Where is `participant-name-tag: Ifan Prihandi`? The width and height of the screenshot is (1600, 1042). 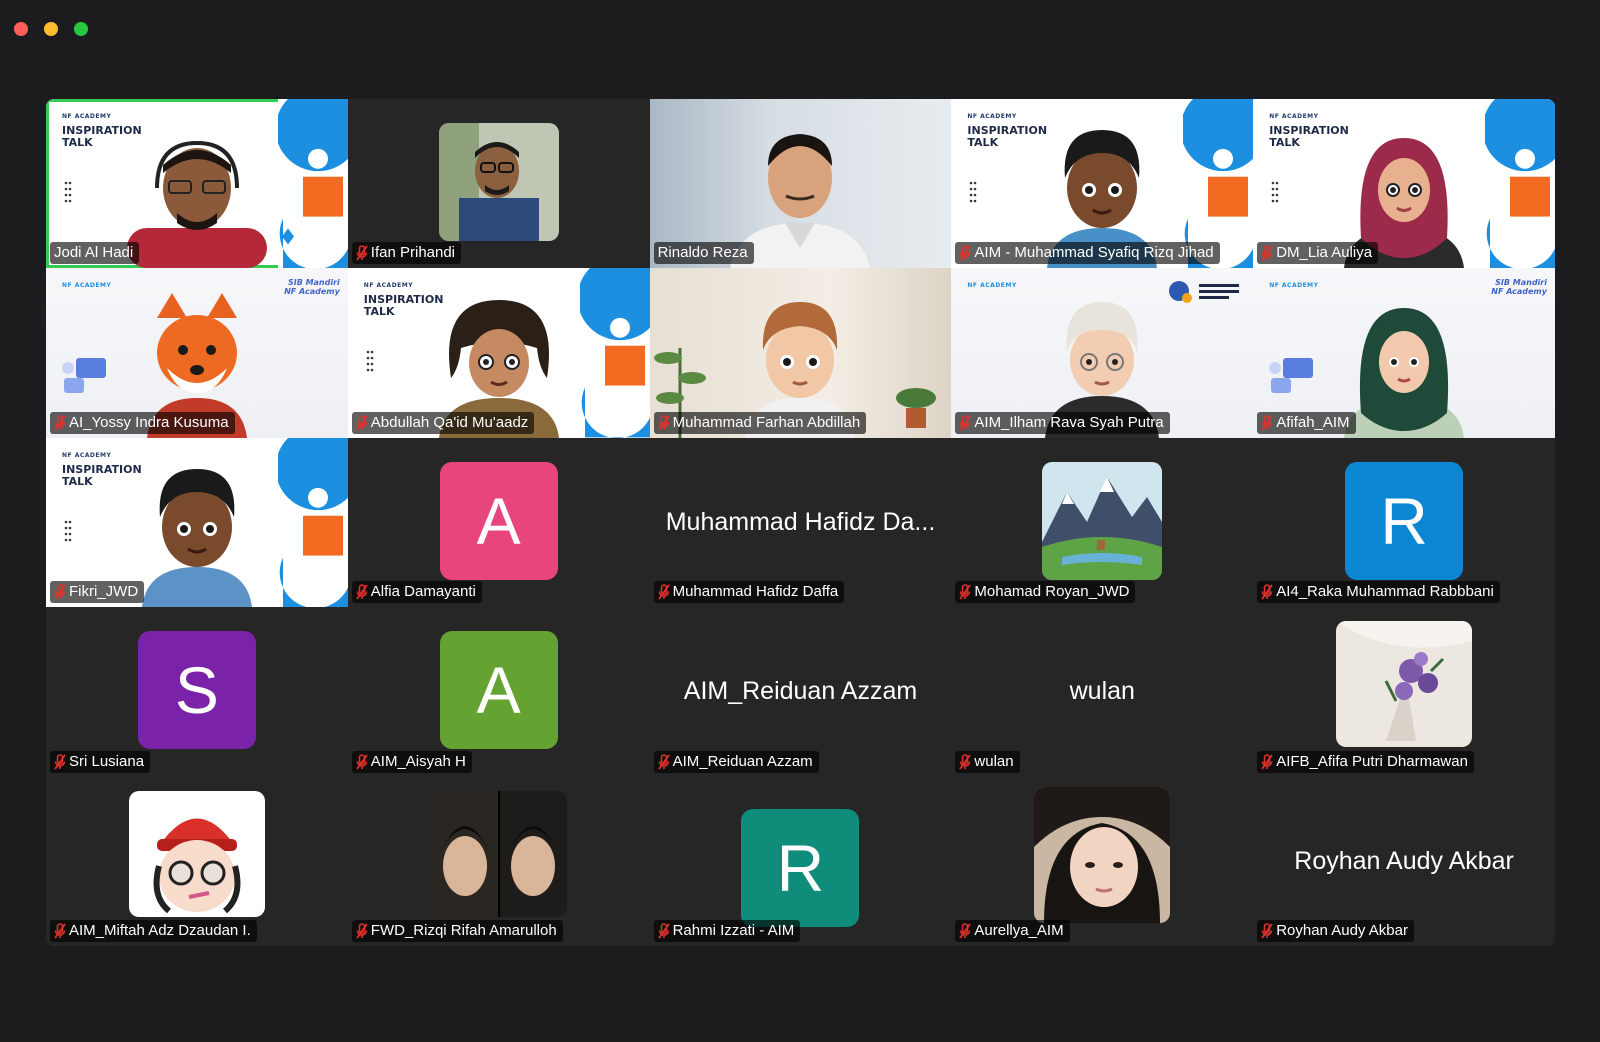 participant-name-tag: Ifan Prihandi is located at coordinates (406, 253).